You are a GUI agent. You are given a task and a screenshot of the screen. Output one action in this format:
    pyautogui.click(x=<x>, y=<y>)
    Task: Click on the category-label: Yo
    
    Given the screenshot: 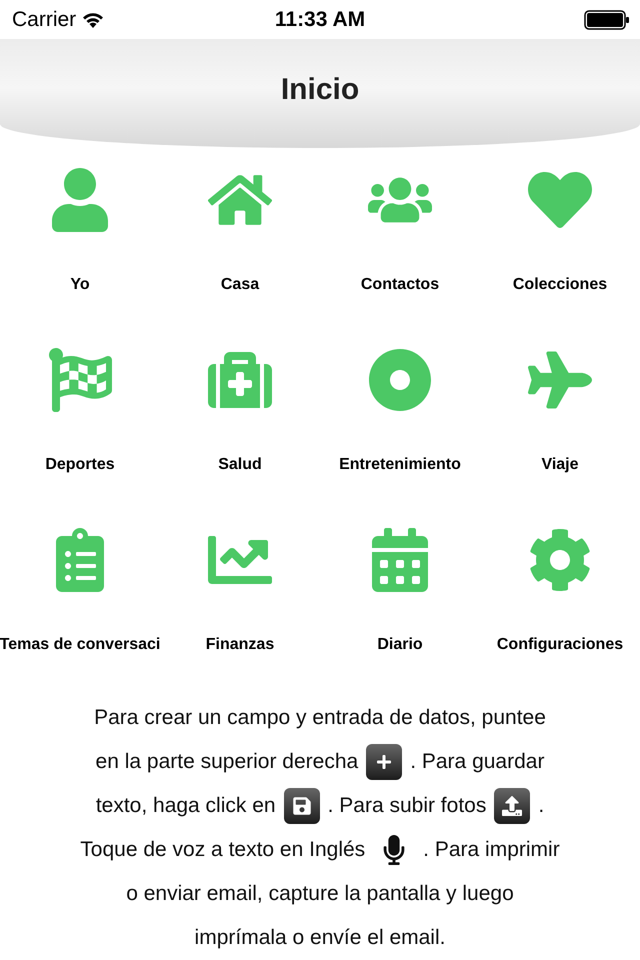 What is the action you would take?
    pyautogui.click(x=80, y=285)
    